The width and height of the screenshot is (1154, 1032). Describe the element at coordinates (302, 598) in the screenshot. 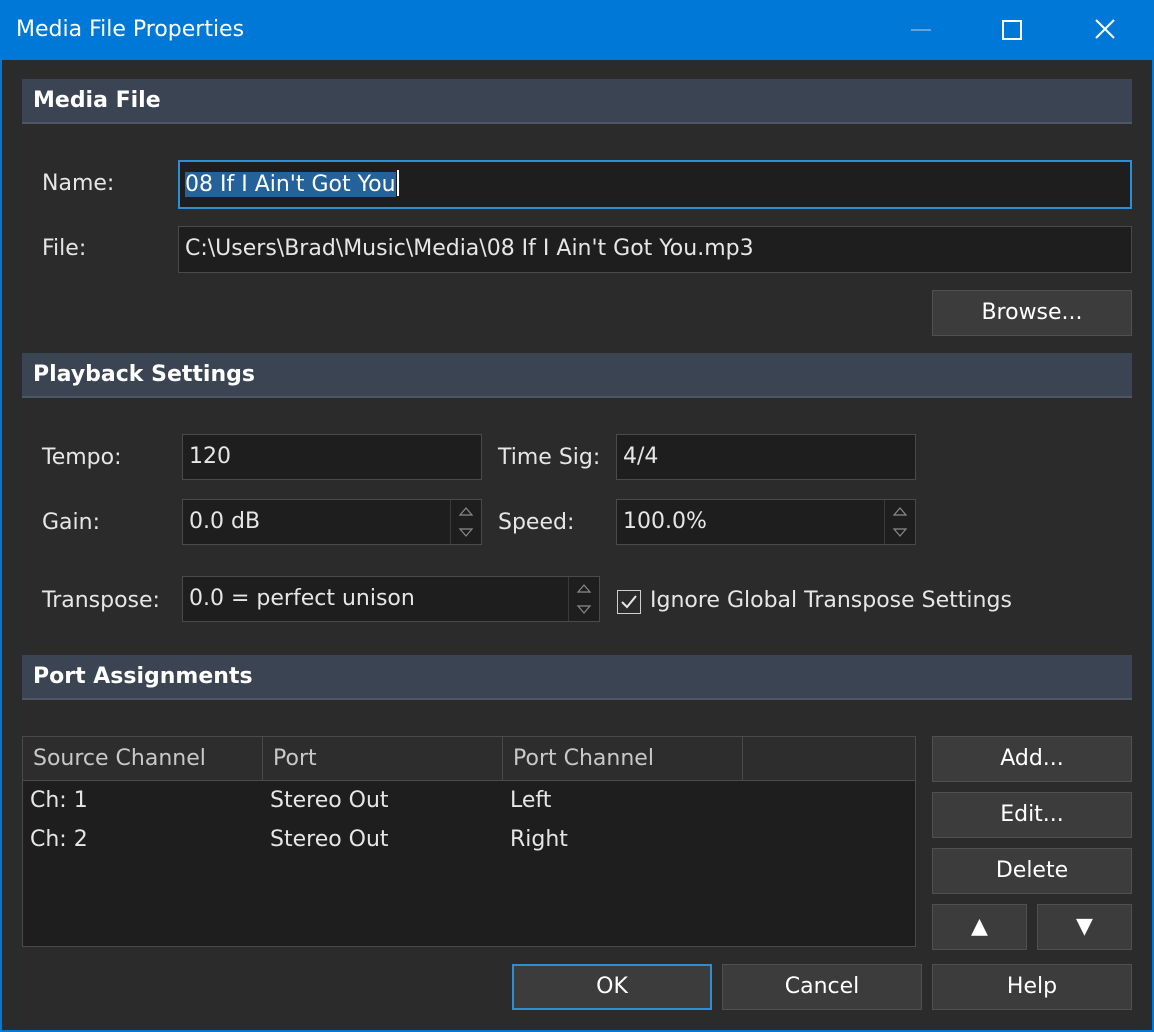

I see `transpose-value: 0.0 = perfect unison` at that location.